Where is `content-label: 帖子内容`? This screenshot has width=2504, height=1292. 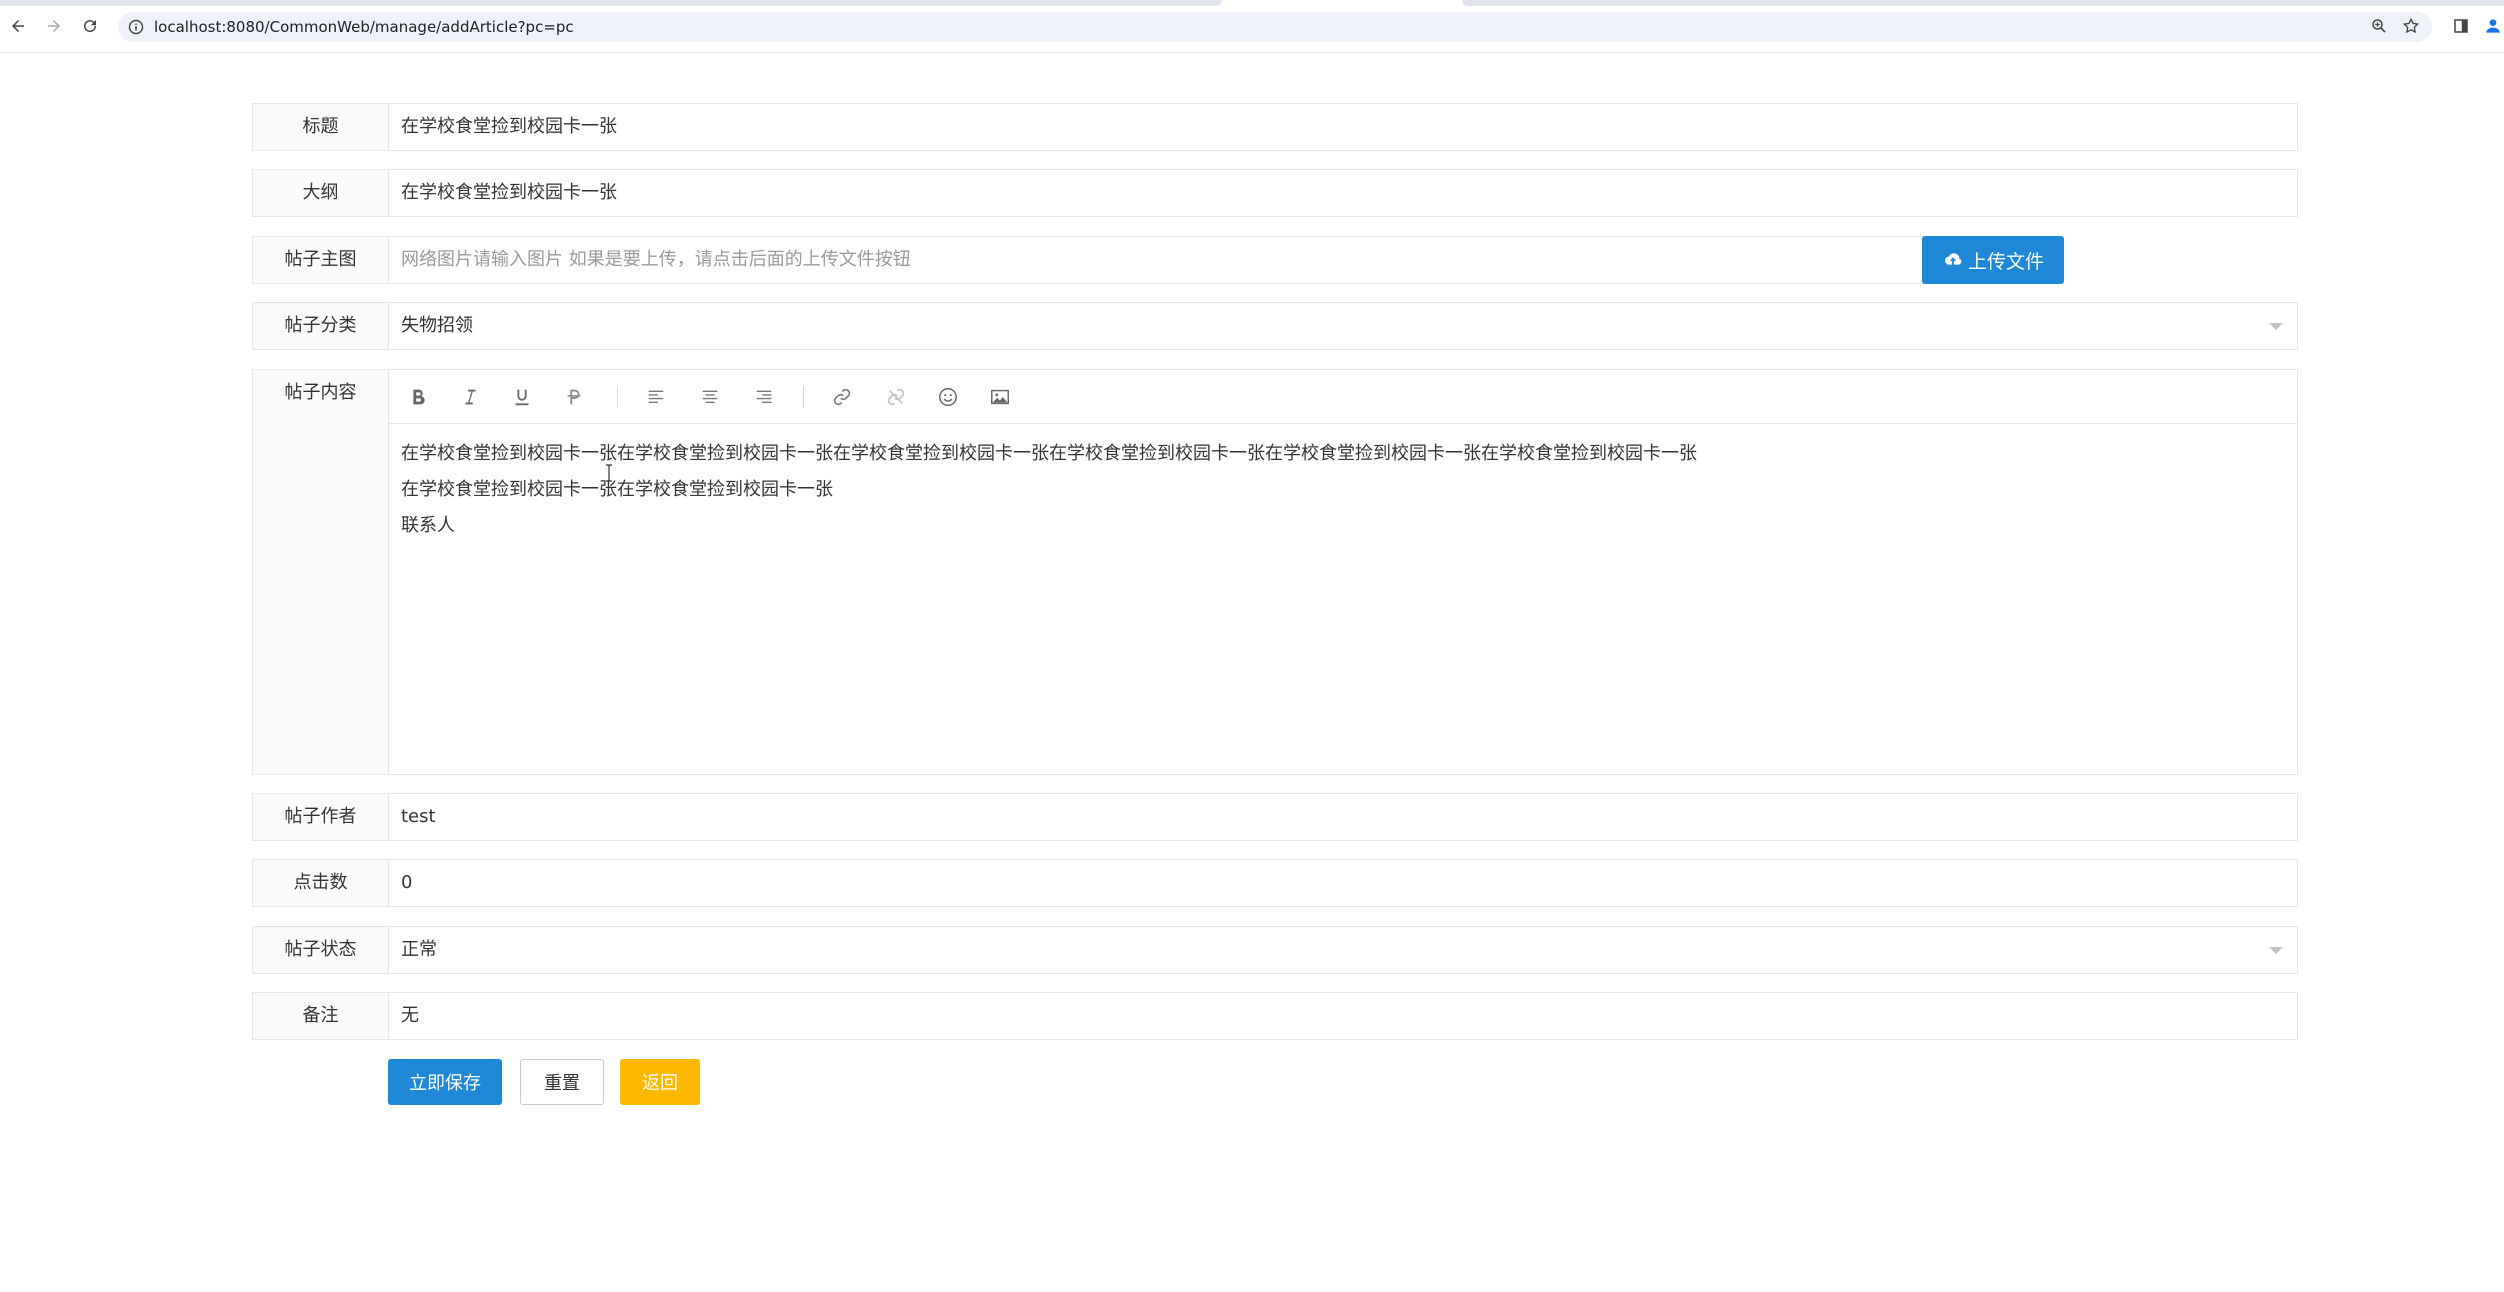 content-label: 帖子内容 is located at coordinates (321, 572).